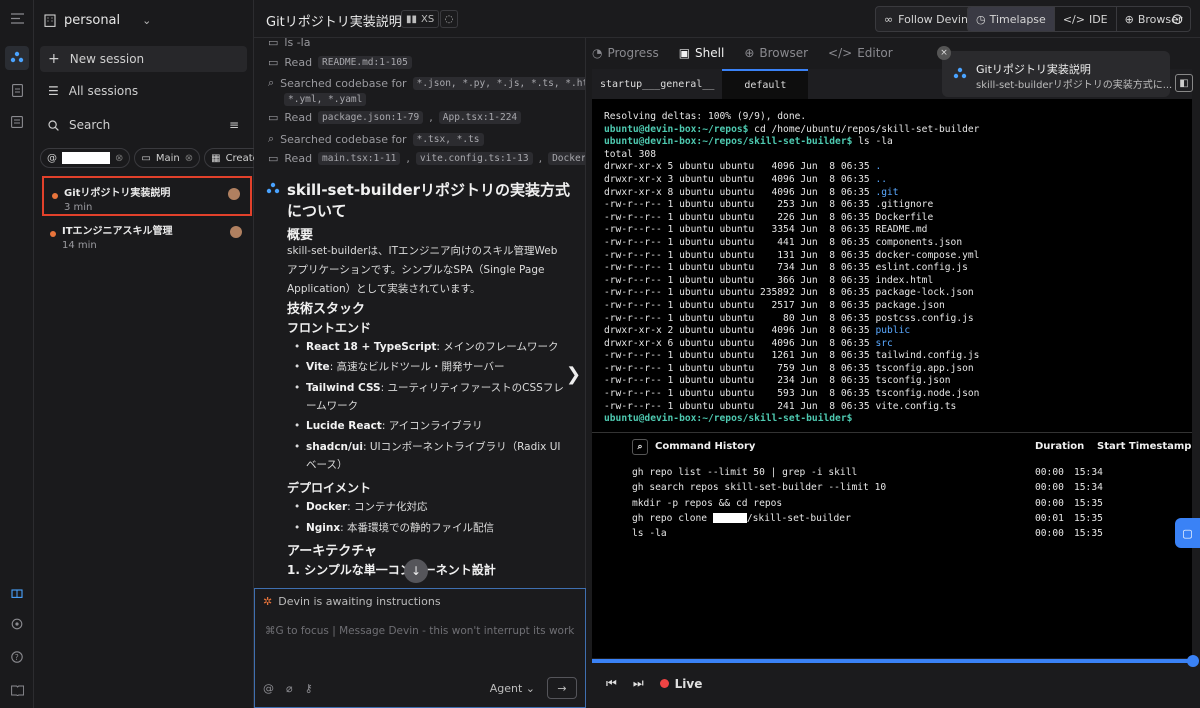 The height and width of the screenshot is (708, 1200). I want to click on tab-editor: </> Editor, so click(860, 53).